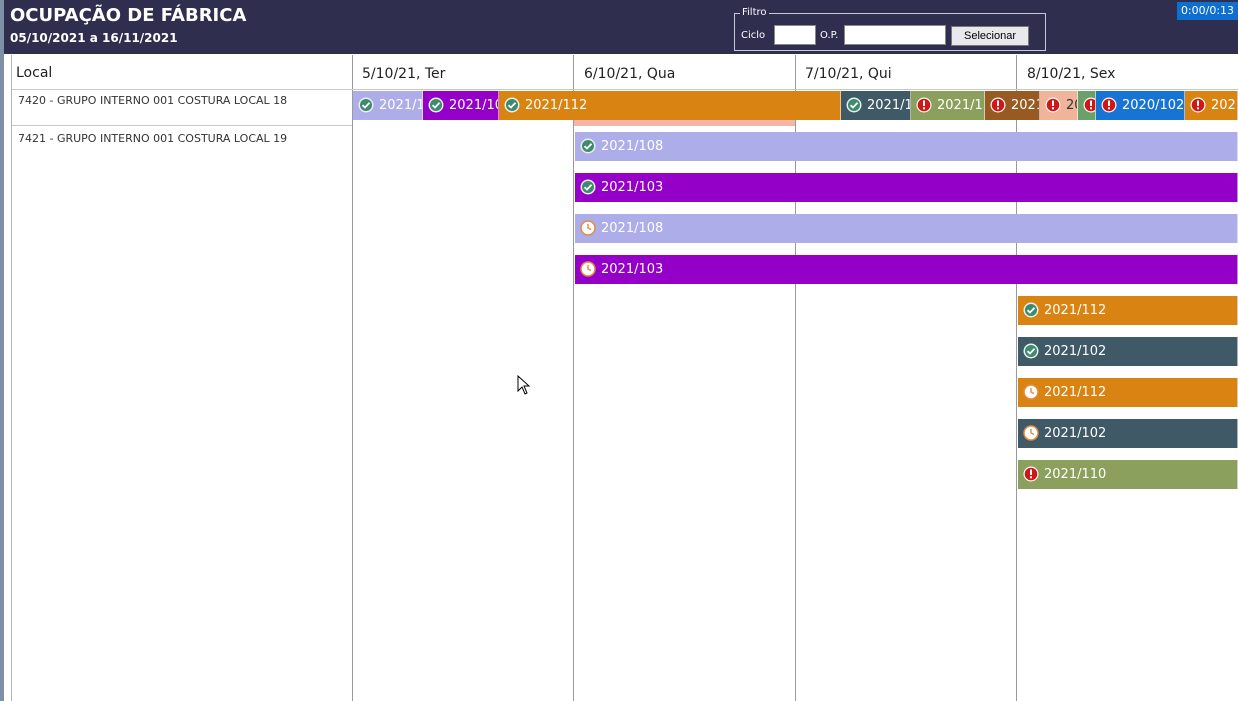  Describe the element at coordinates (990, 36) in the screenshot. I see `select-button: Selecionar` at that location.